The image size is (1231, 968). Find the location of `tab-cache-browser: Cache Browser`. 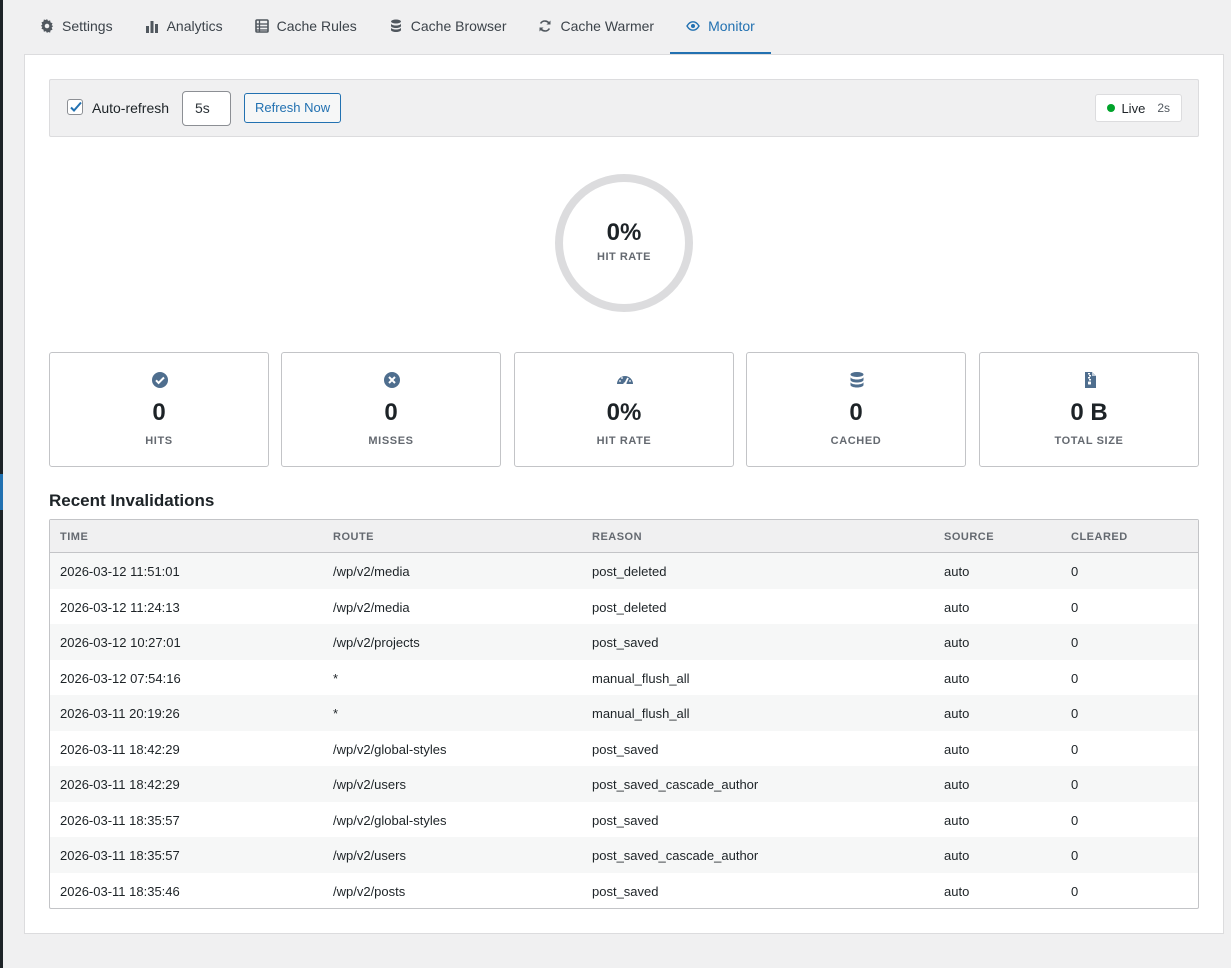

tab-cache-browser: Cache Browser is located at coordinates (448, 27).